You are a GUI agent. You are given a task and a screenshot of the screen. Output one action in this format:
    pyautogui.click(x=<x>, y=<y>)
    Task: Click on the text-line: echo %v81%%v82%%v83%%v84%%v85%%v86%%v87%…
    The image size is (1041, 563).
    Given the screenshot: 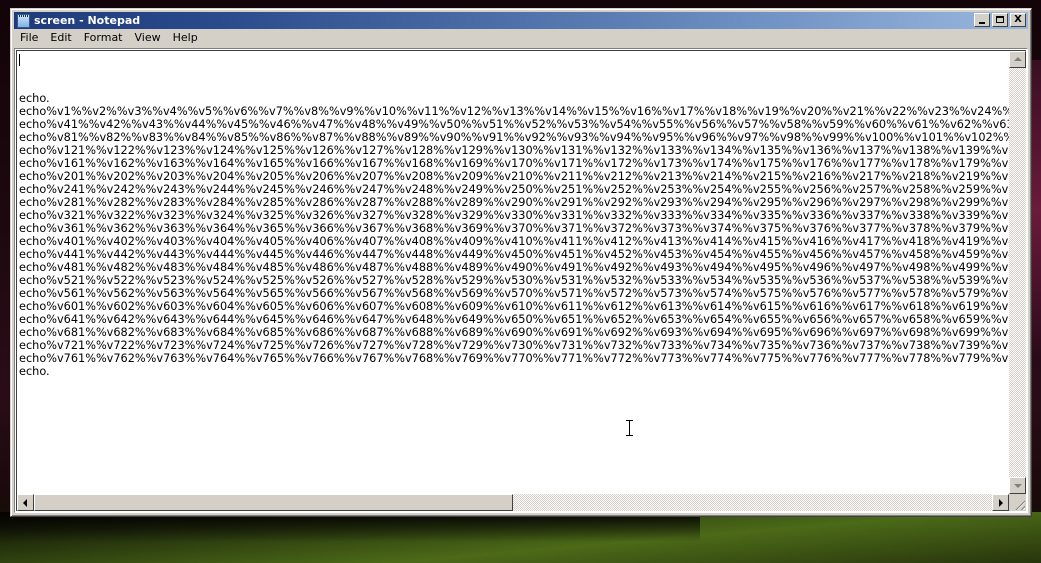 What is the action you would take?
    pyautogui.click(x=514, y=137)
    